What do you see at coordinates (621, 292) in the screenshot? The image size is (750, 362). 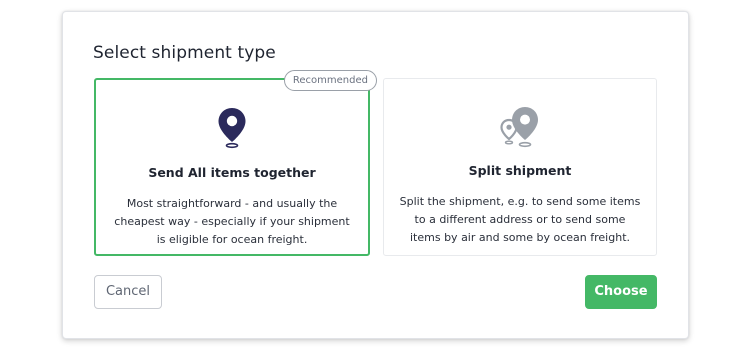 I see `choose-button: Choose` at bounding box center [621, 292].